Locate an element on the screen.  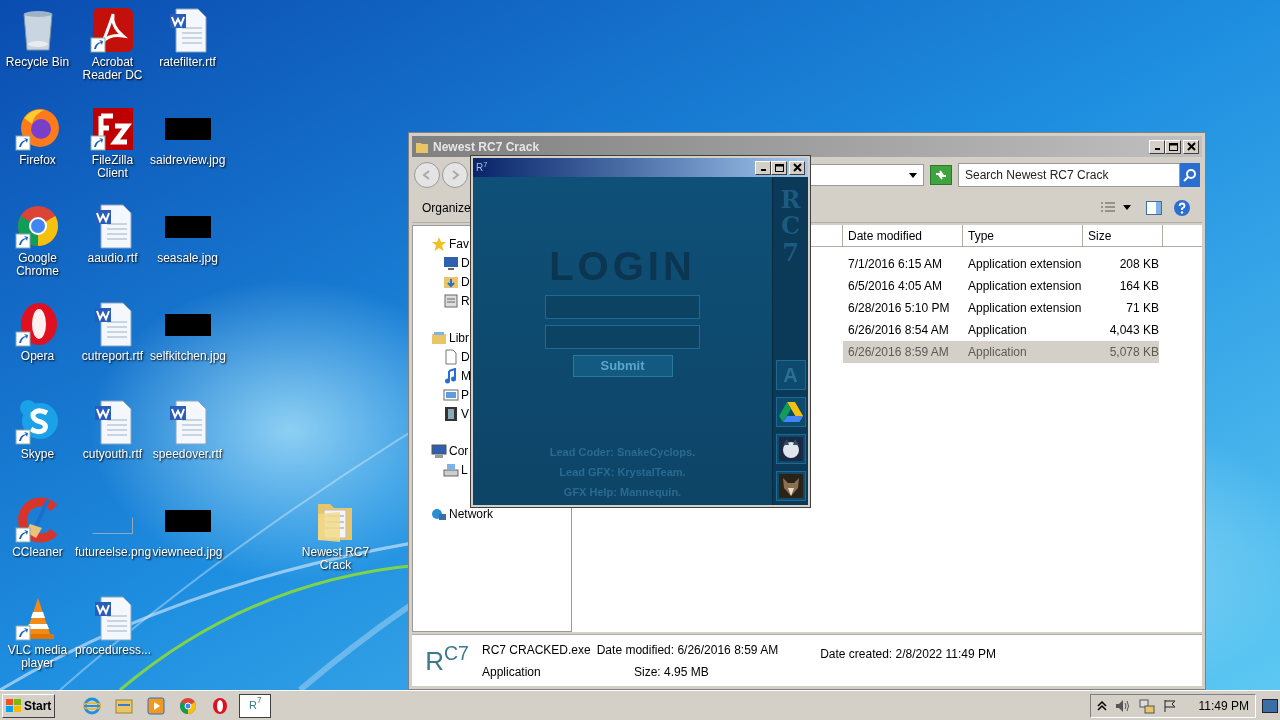
file-size: Size: 4.95 MB is located at coordinates (671, 672).